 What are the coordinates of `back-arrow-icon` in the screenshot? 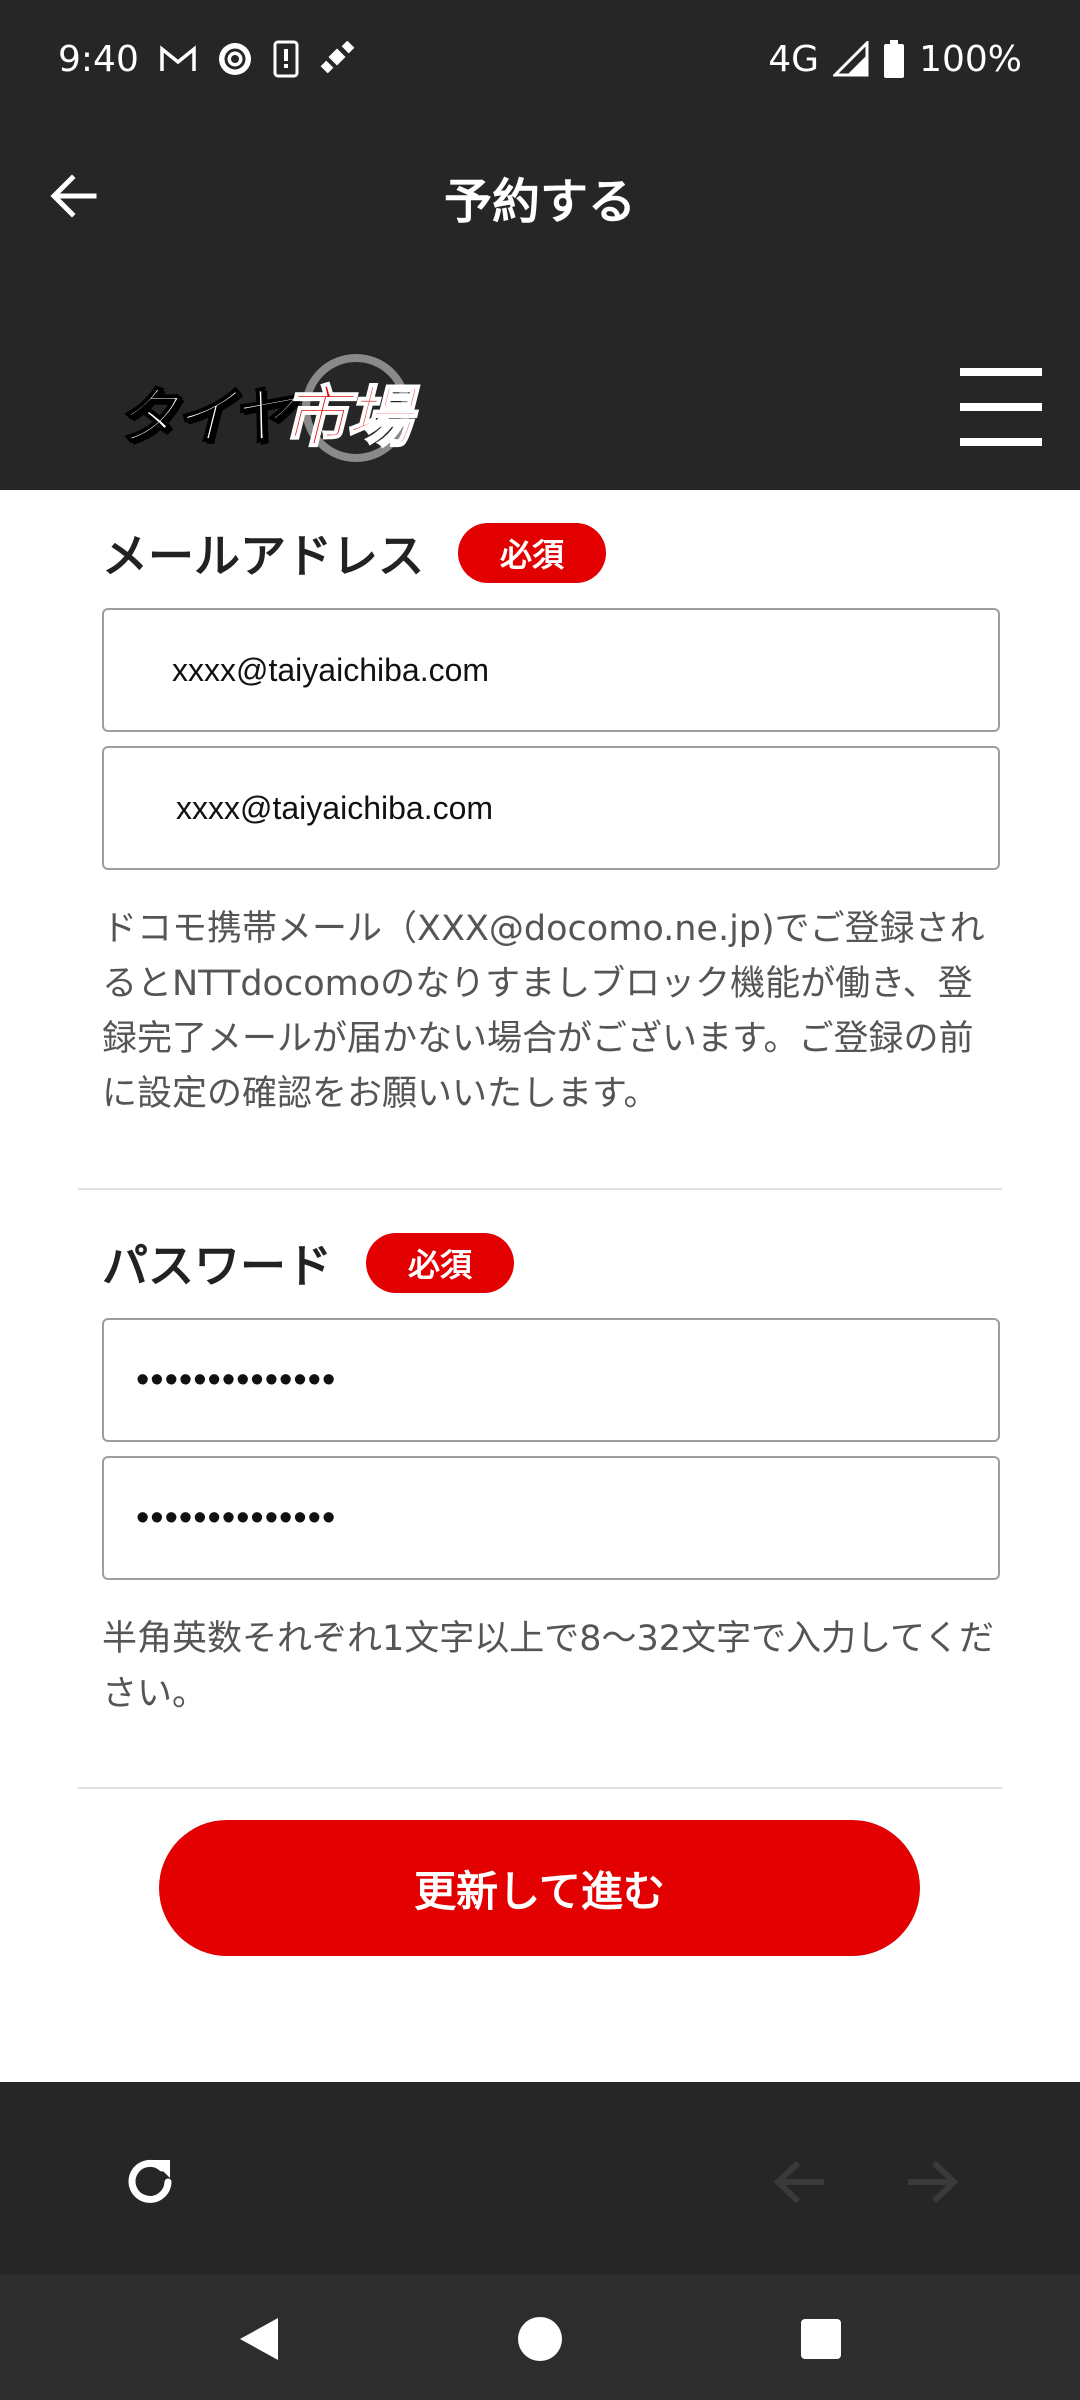 It's located at (800, 2182).